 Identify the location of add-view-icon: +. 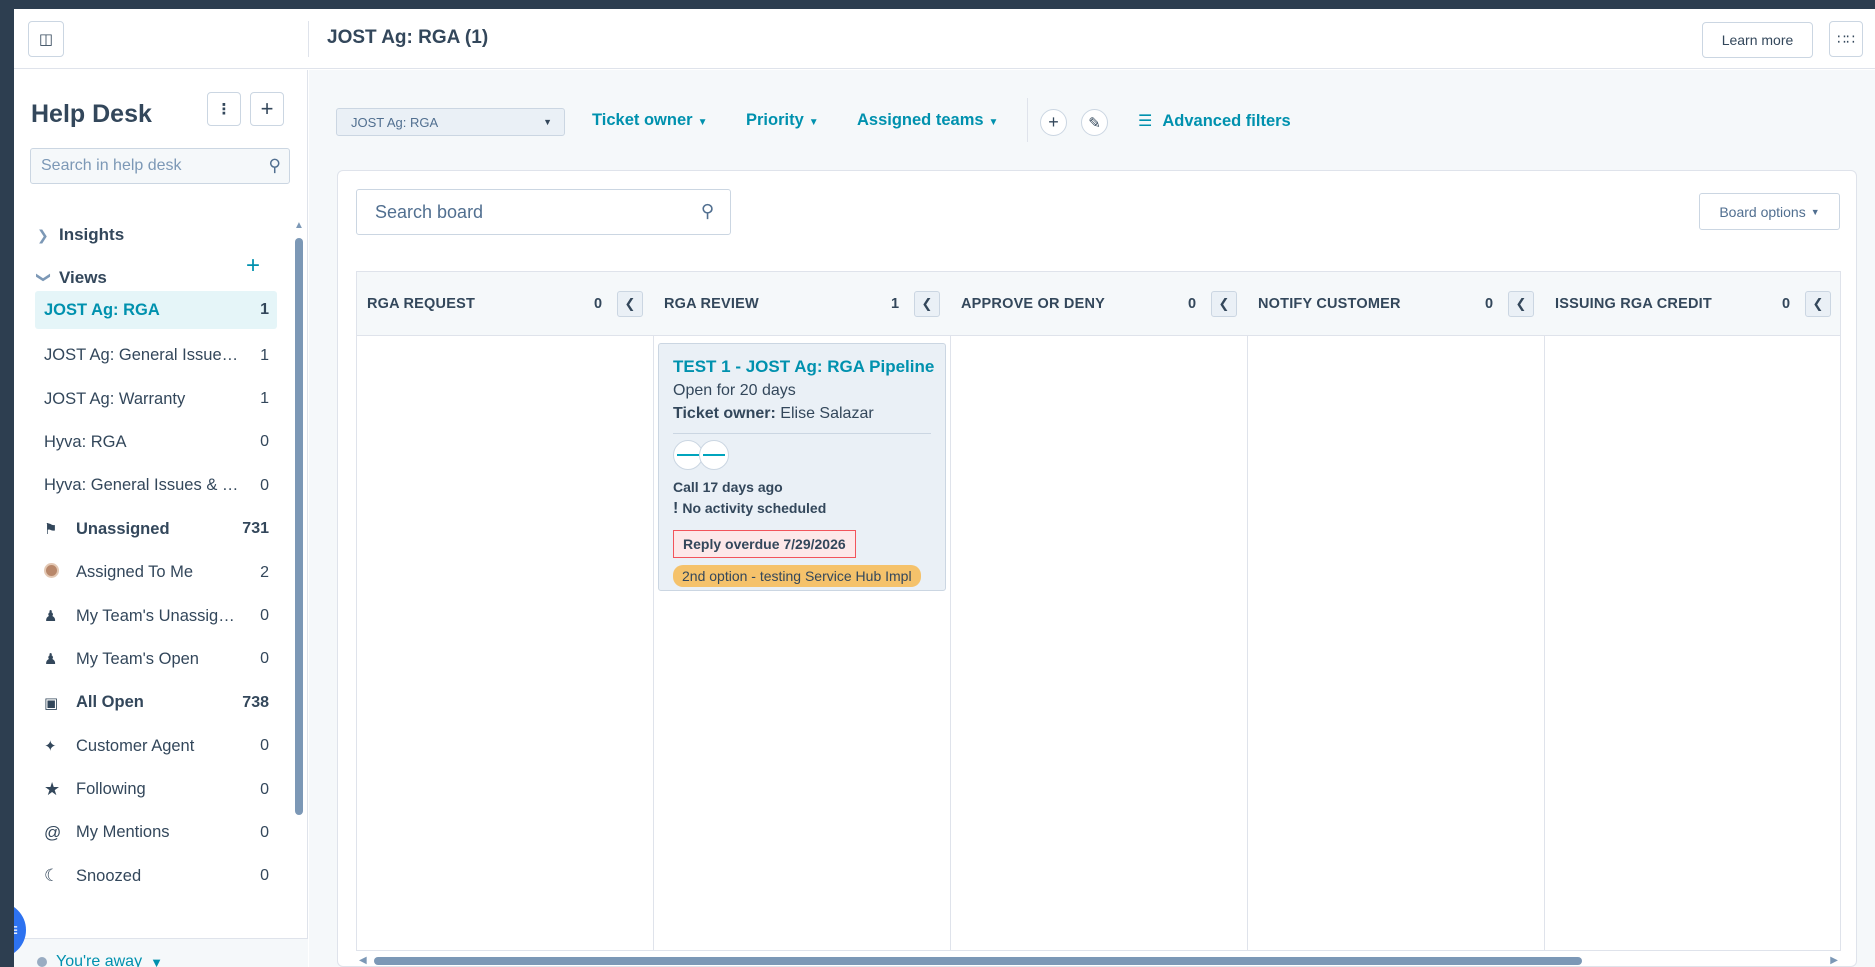
(253, 266).